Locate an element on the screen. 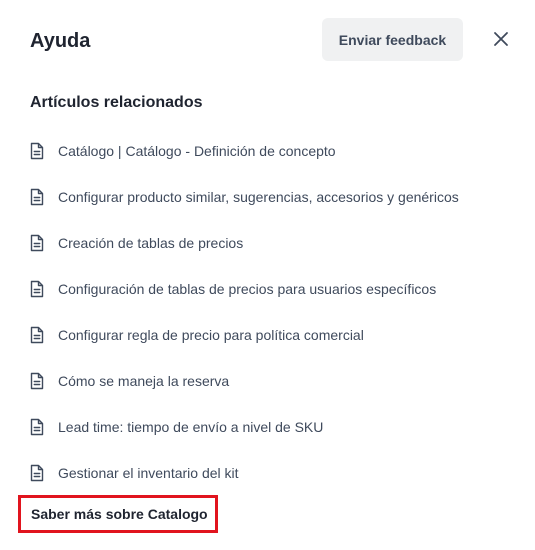 This screenshot has width=535, height=550. send-feedback-button: Enviar feedback is located at coordinates (392, 39).